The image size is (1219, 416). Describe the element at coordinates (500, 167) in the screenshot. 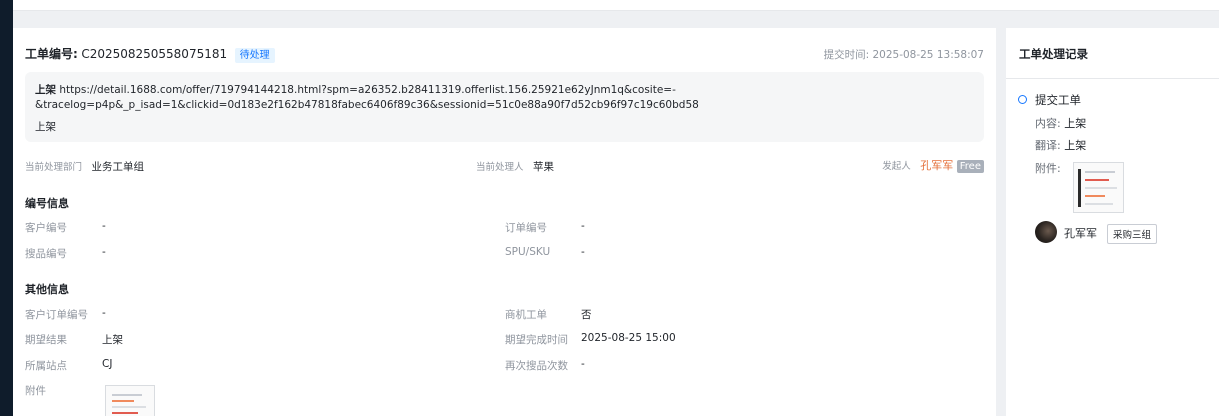

I see `handler-label: 当前处理人` at that location.